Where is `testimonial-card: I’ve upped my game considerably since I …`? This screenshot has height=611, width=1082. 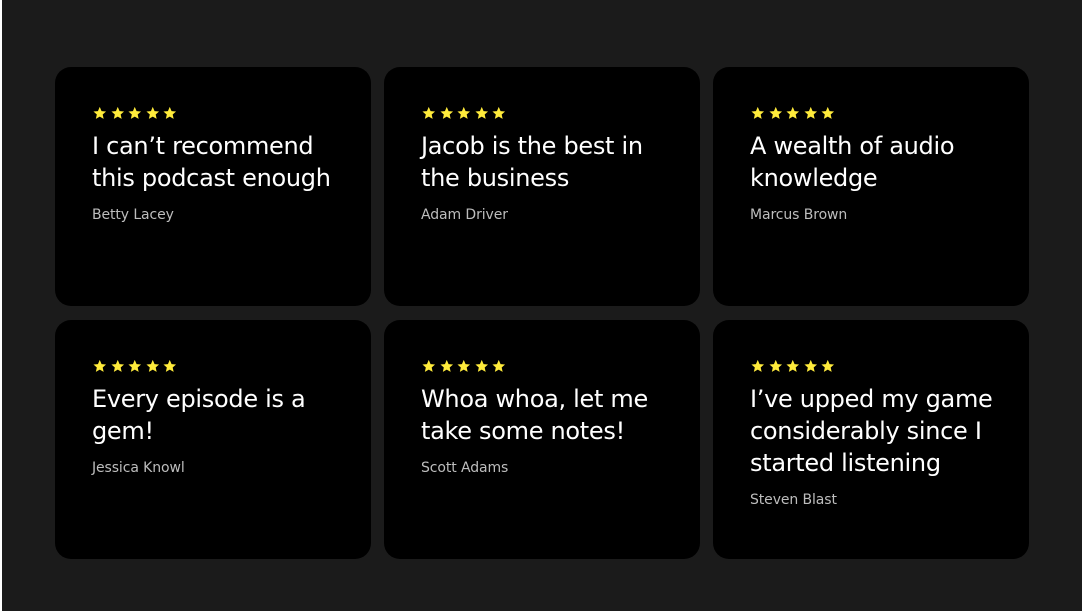
testimonial-card: I’ve upped my game considerably since I … is located at coordinates (871, 439).